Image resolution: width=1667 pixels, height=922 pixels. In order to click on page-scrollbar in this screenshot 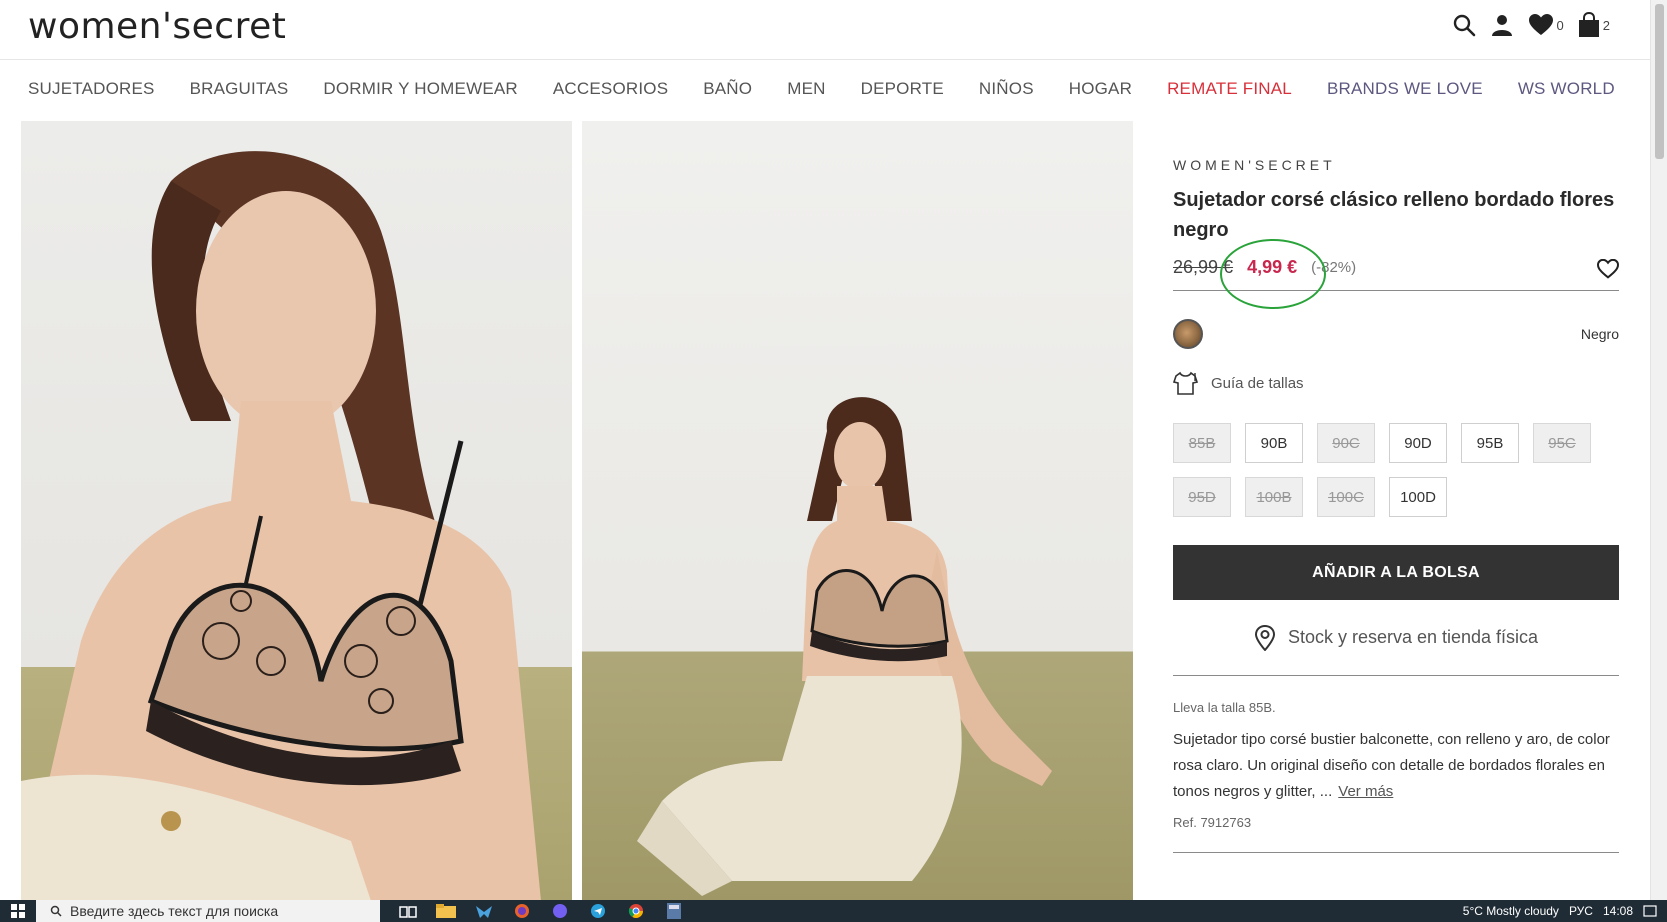, I will do `click(1658, 450)`.